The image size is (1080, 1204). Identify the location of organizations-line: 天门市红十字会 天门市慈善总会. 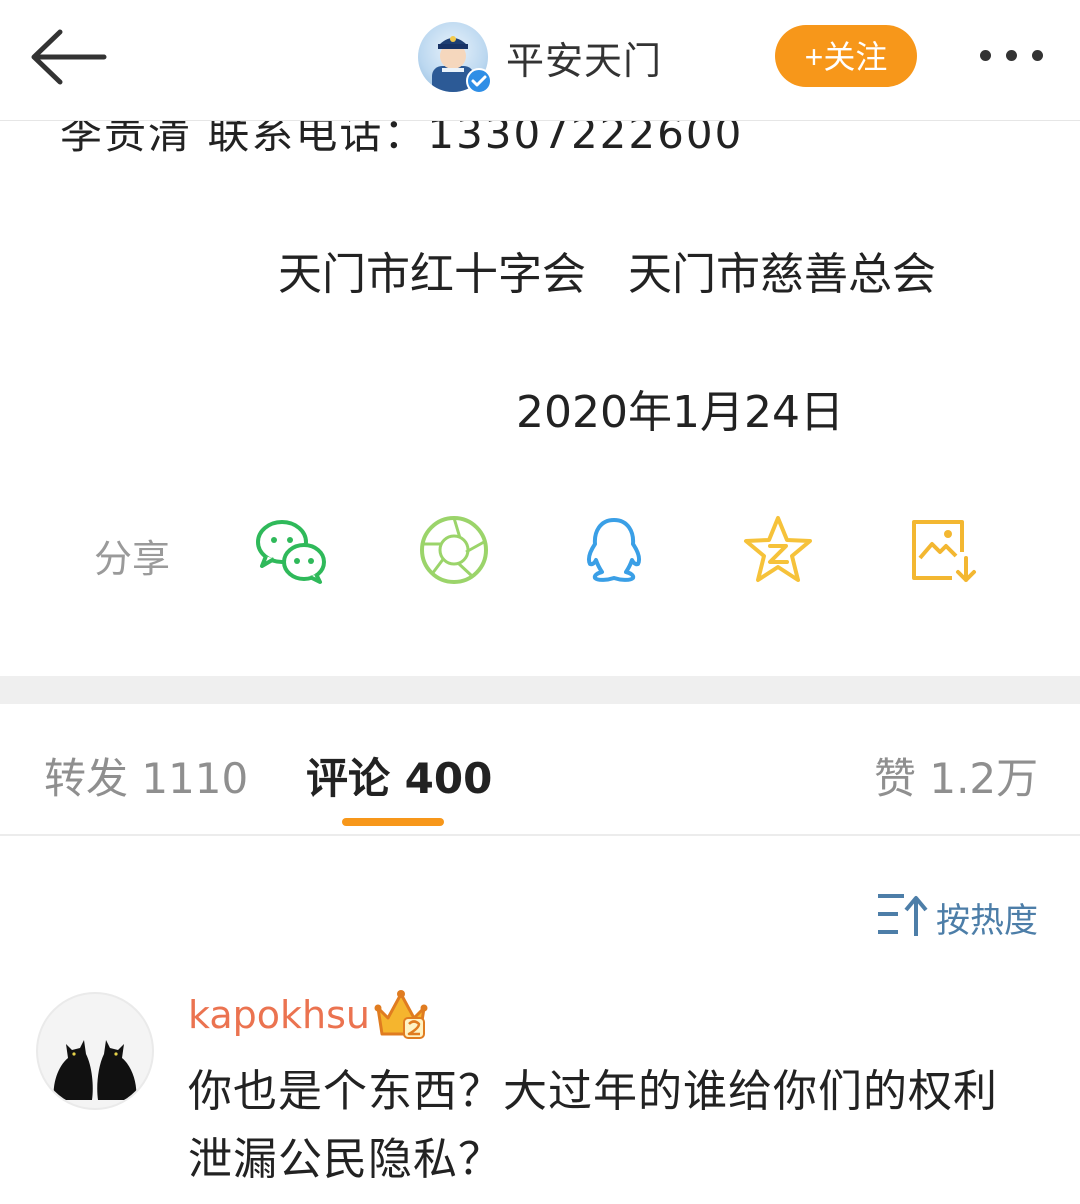
(607, 274).